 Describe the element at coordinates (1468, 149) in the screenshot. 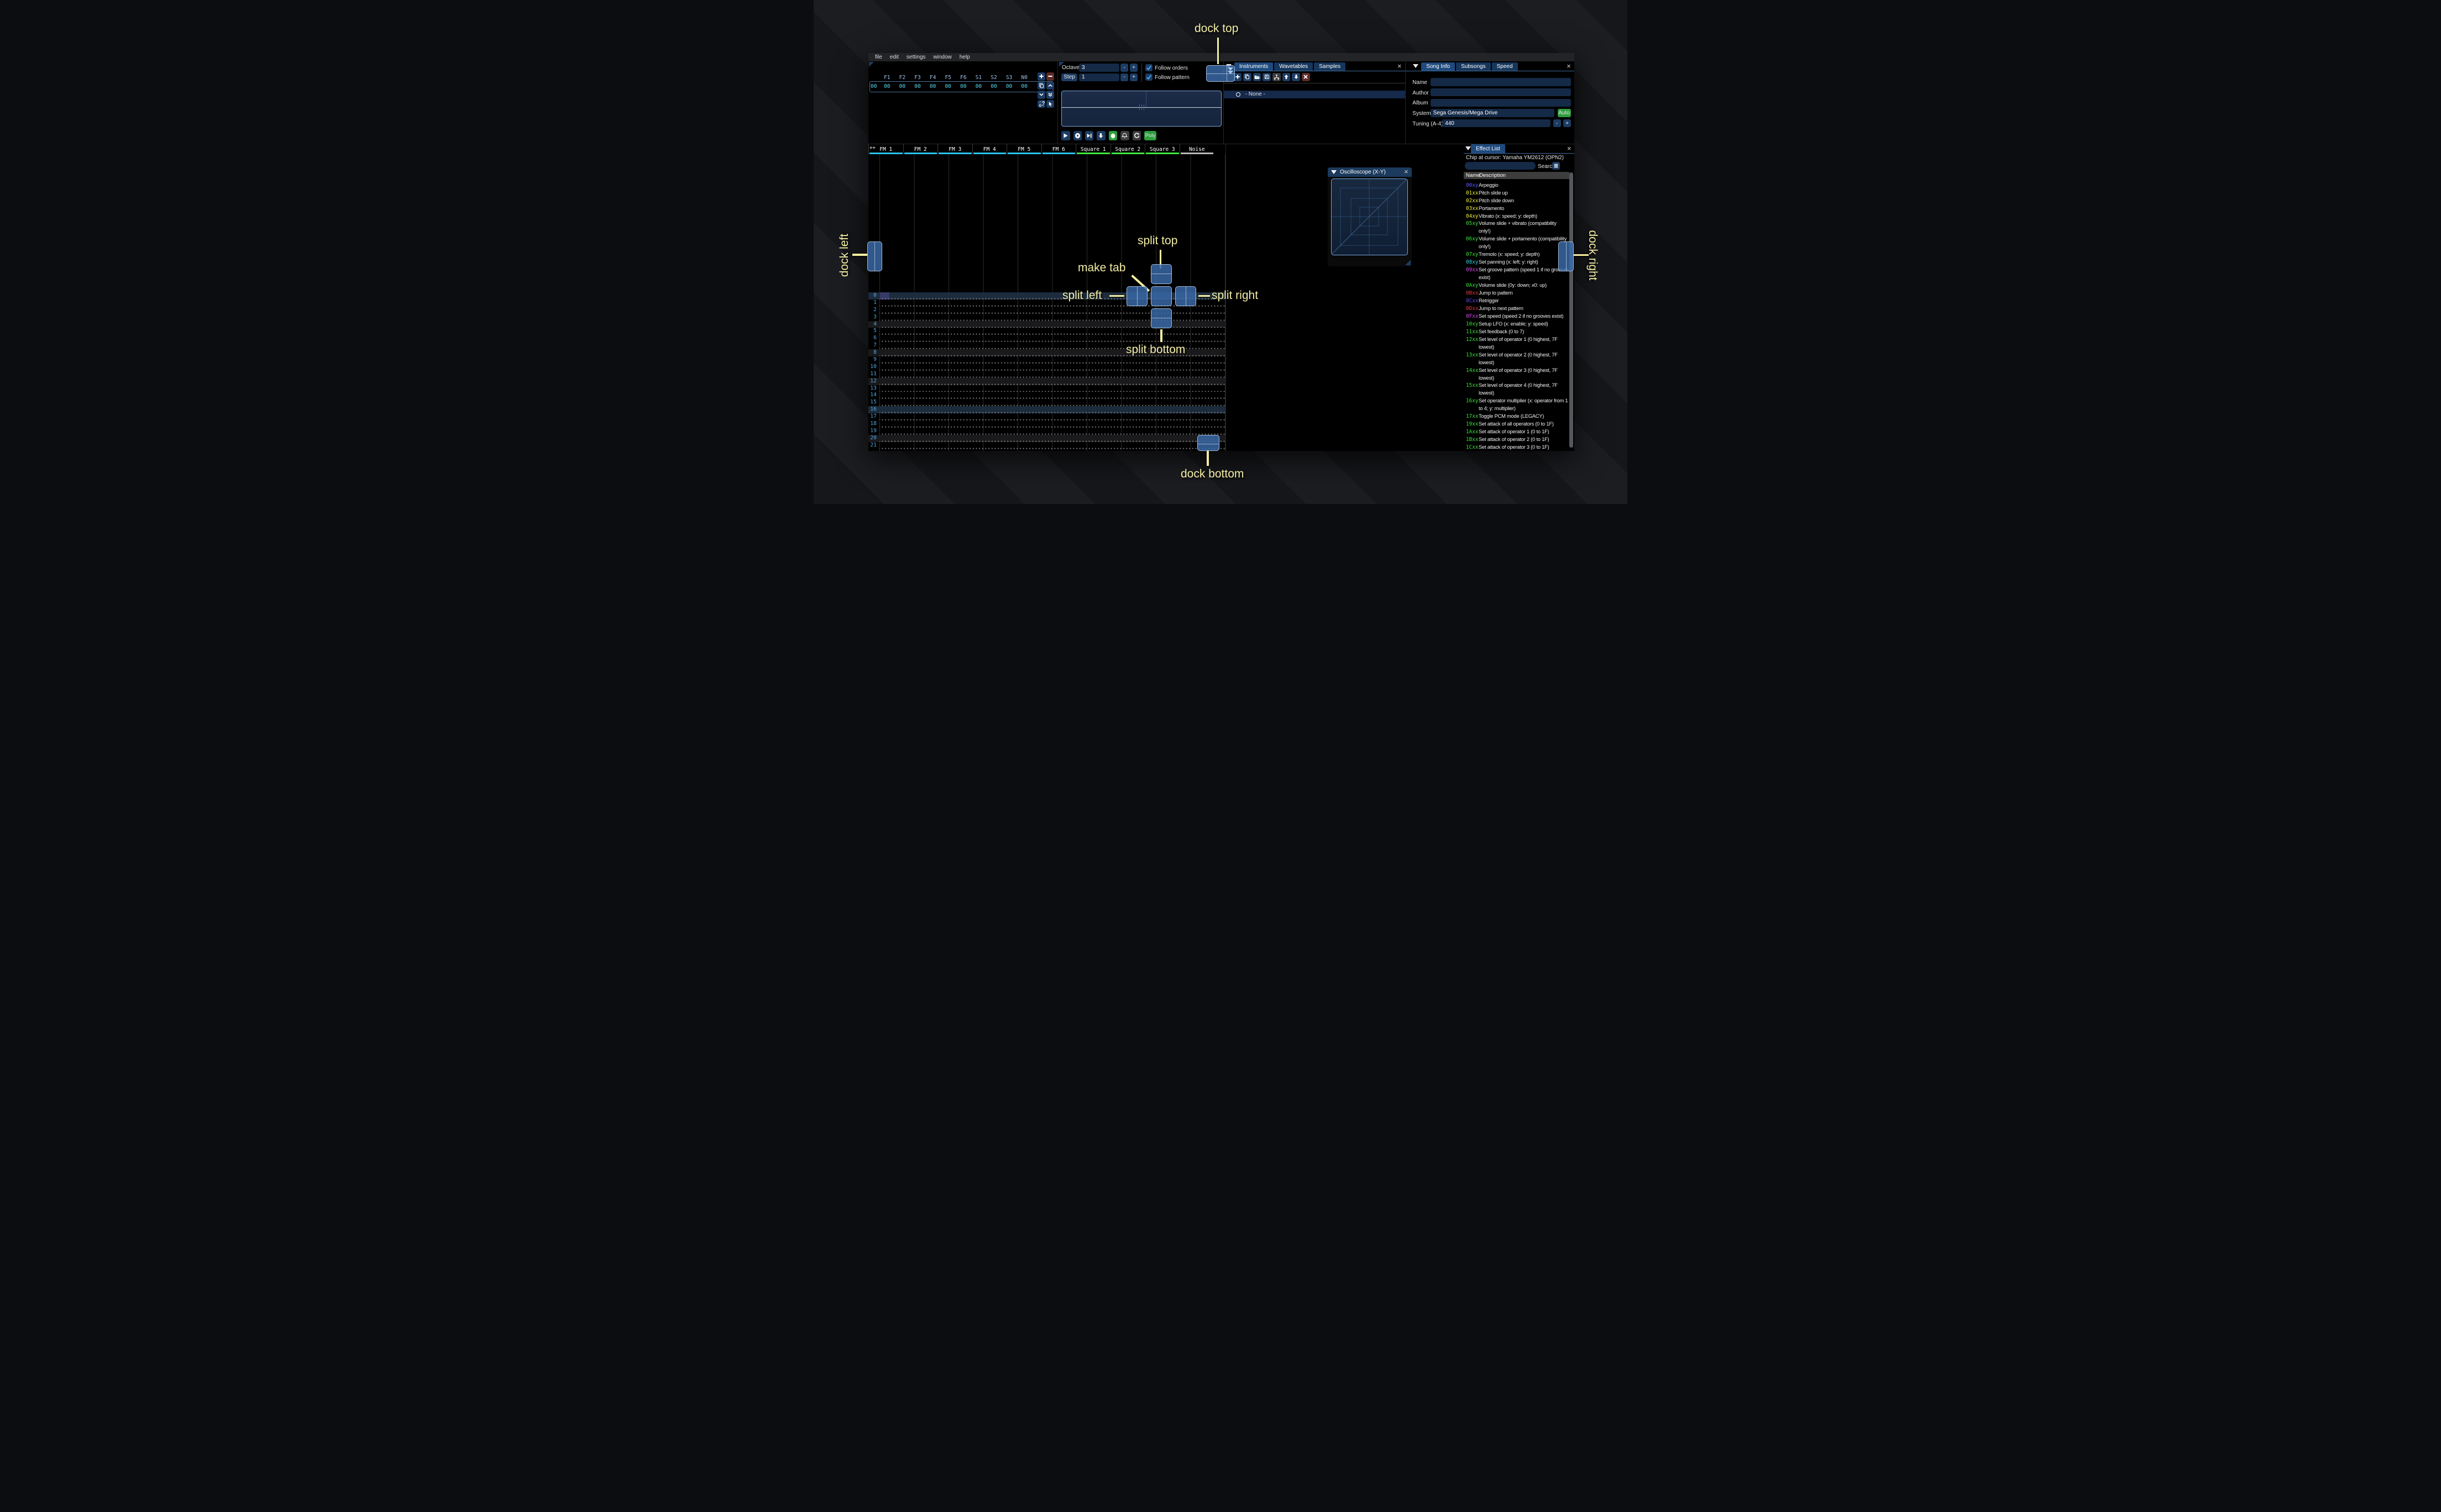

I see `tab-list-dropdown-icon` at that location.